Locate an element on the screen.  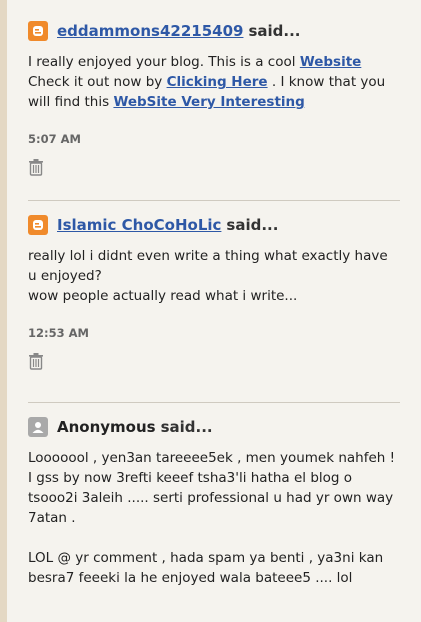
anonymous-user-icon is located at coordinates (38, 427).